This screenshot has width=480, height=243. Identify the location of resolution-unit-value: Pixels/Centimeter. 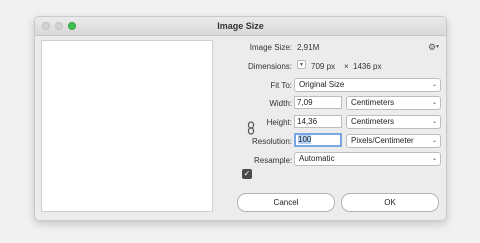
(382, 140).